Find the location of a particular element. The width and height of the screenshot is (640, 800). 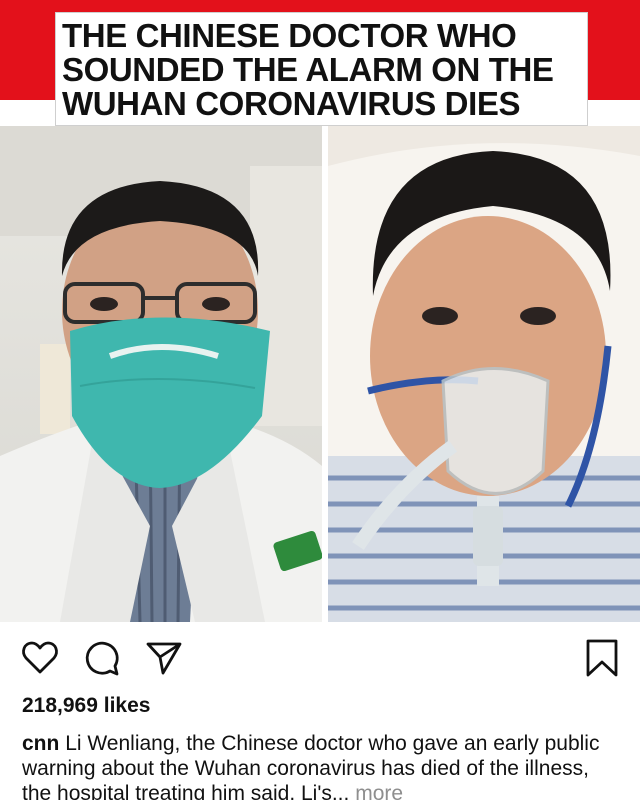

likes-count: 218,969 likes is located at coordinates (86, 706).